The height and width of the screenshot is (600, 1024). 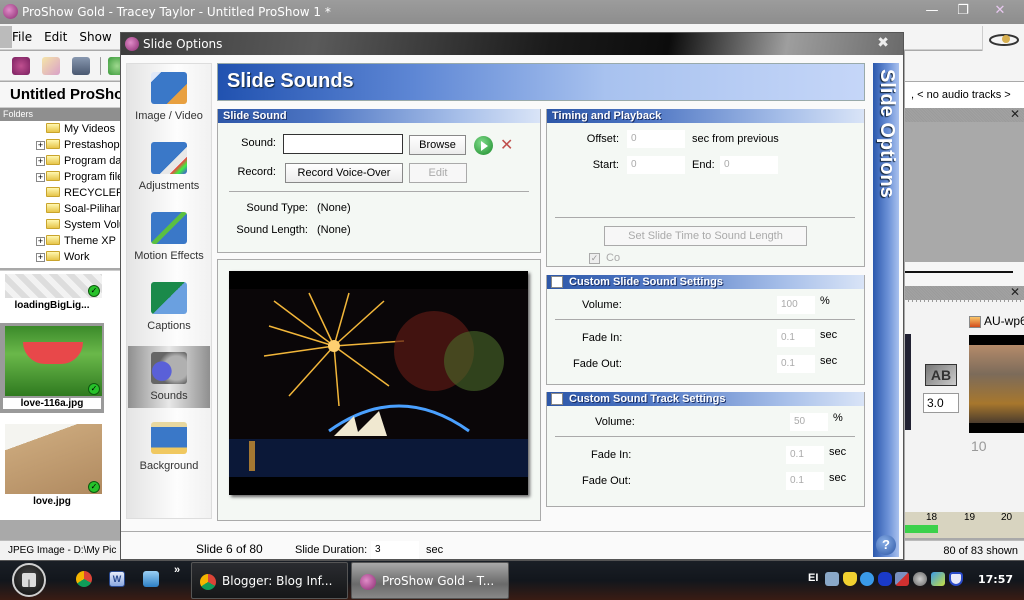 What do you see at coordinates (805, 481) in the screenshot?
I see `track-fade-out-input: 0.1` at bounding box center [805, 481].